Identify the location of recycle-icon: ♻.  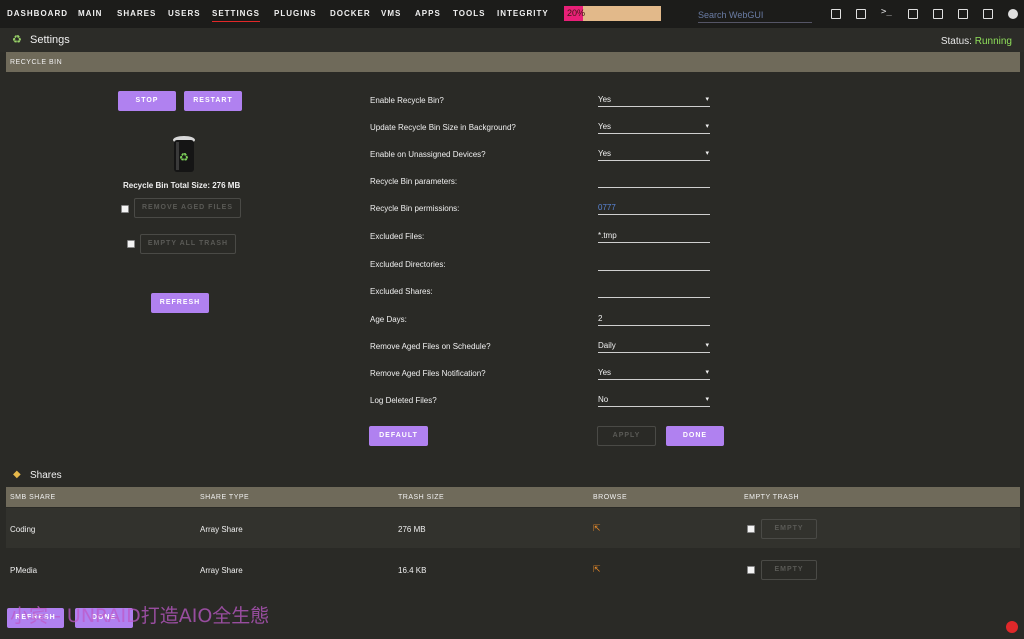
(17, 40).